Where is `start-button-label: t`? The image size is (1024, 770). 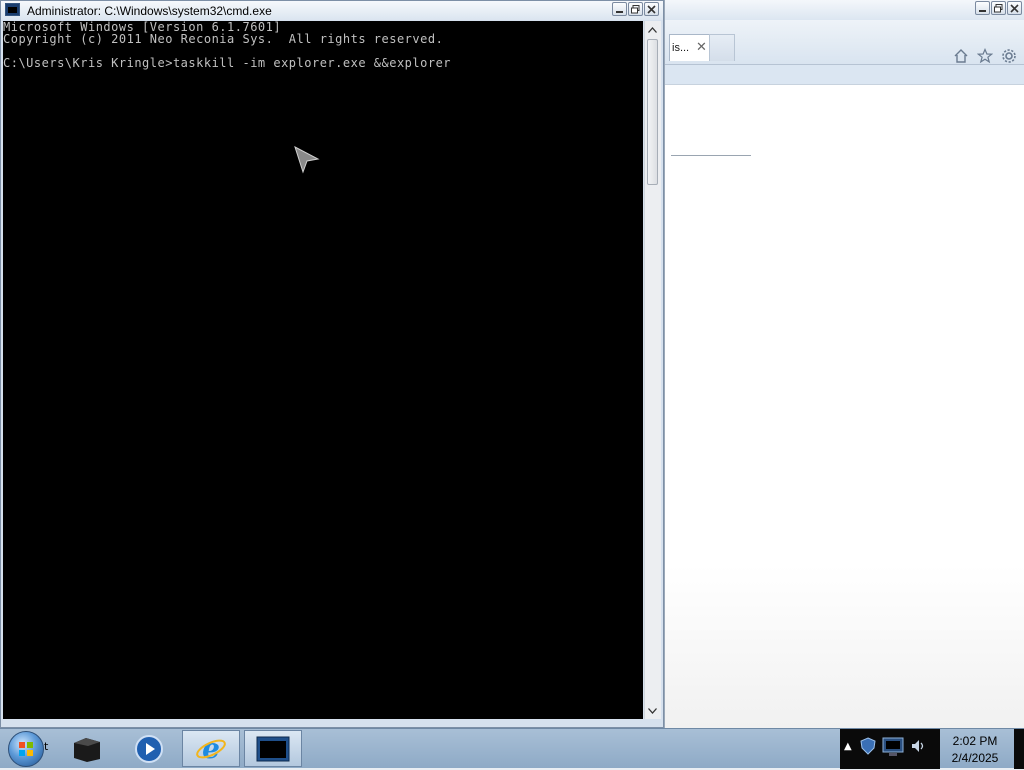
start-button-label: t is located at coordinates (46, 746).